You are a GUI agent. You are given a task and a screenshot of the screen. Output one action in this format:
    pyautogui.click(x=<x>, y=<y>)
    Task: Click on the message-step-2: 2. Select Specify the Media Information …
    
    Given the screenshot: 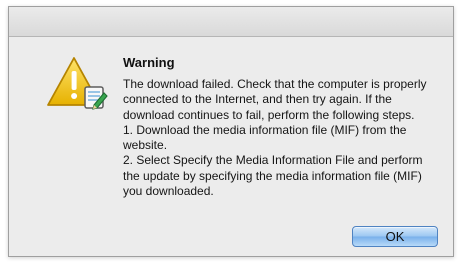 What is the action you would take?
    pyautogui.click(x=273, y=176)
    